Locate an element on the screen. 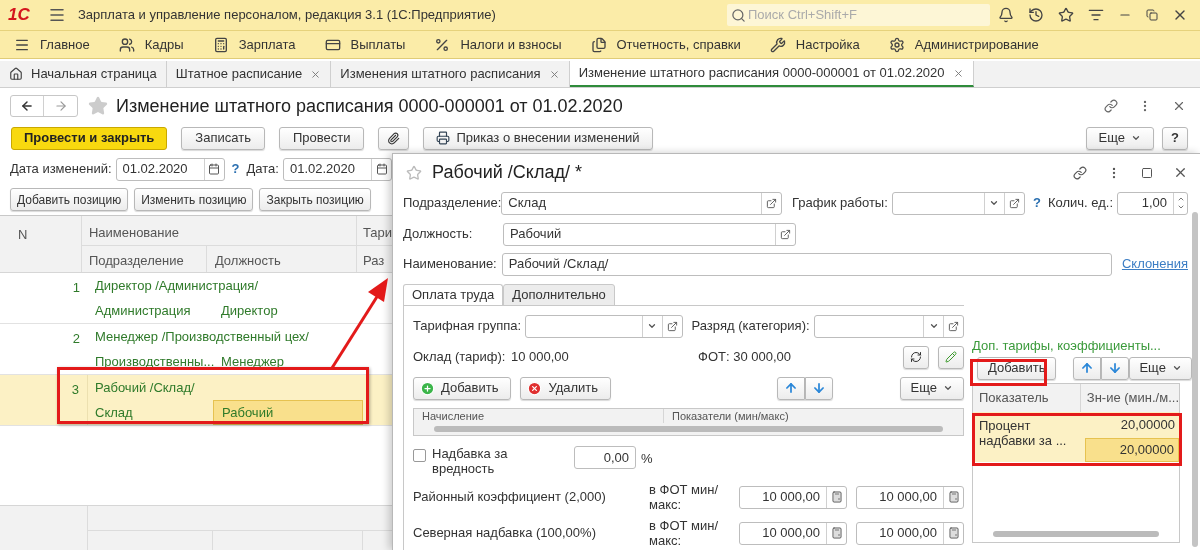  table-cell: Рабочий is located at coordinates (288, 412).